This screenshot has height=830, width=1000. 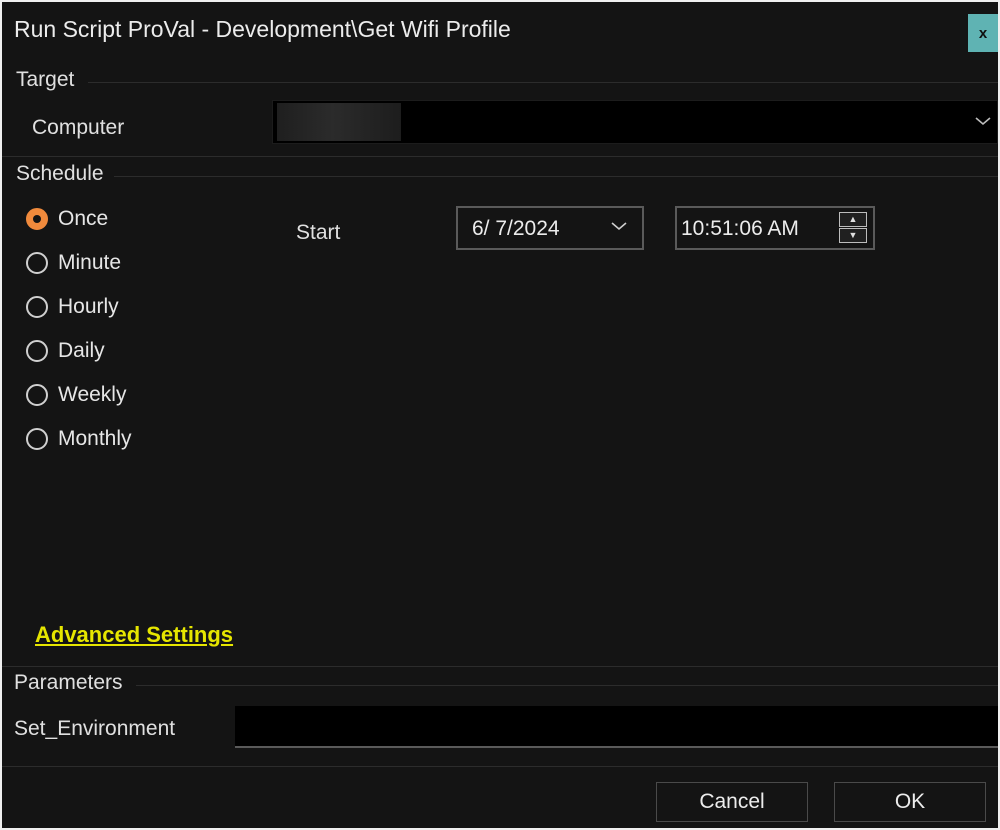 I want to click on time-spinner: ▲ ▼, so click(x=854, y=228).